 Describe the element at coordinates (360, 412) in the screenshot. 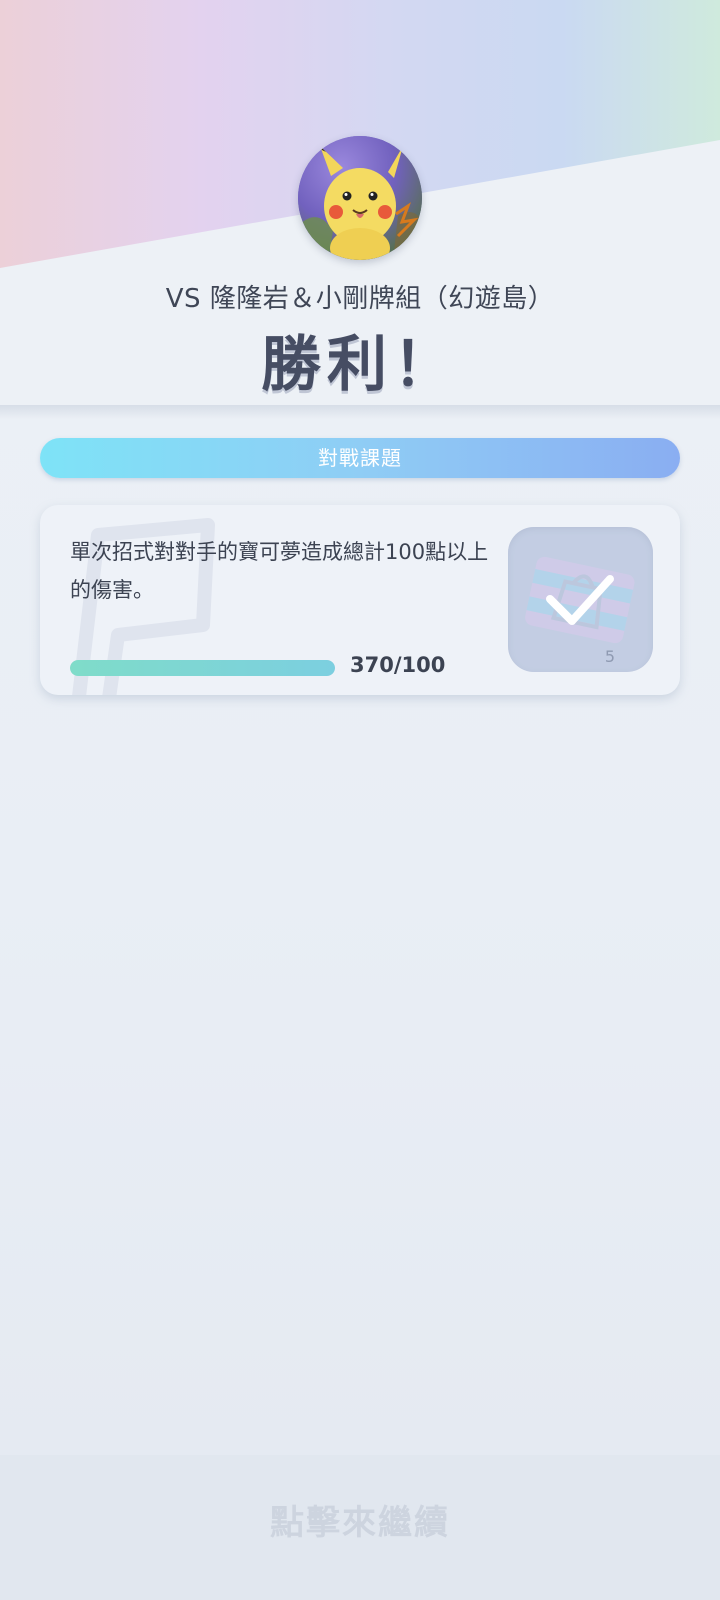

I see `header-divider` at that location.